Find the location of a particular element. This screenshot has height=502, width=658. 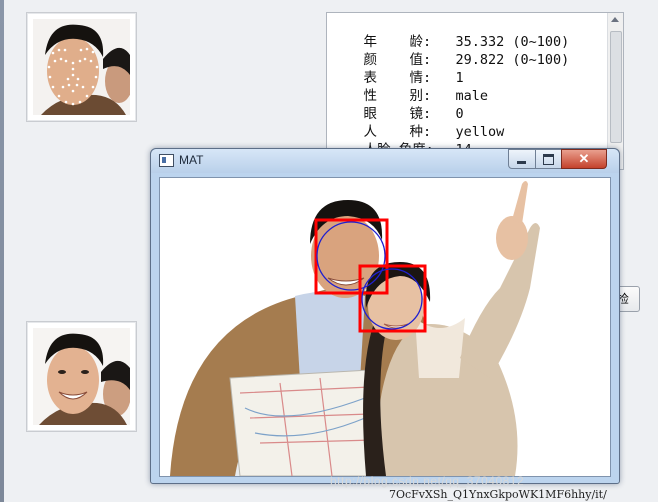

console-window-icon is located at coordinates (166, 160).